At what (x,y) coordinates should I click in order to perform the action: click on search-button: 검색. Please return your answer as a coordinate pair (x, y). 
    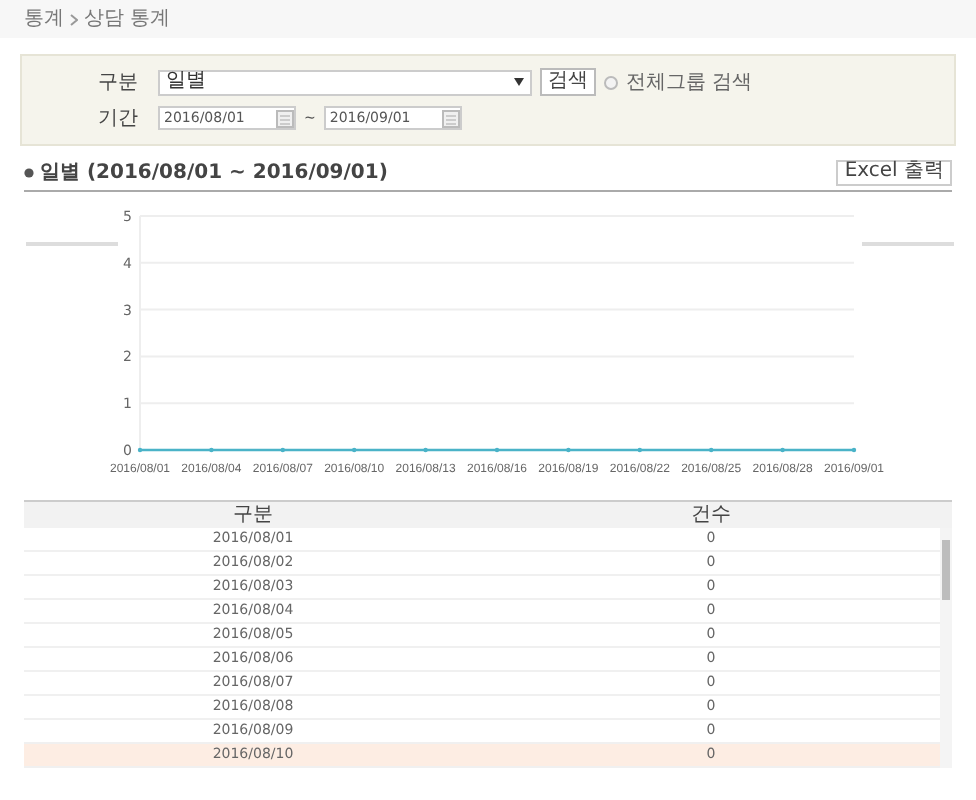
    Looking at the image, I should click on (568, 82).